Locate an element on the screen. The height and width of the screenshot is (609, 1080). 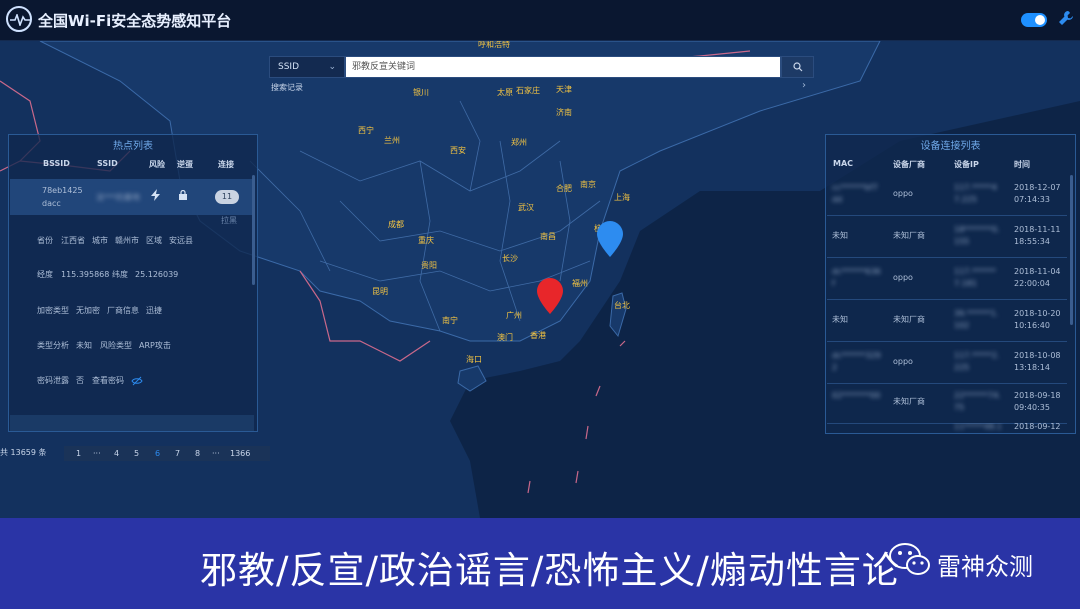
table-row: 11*****48.1 2018-09-12 is located at coordinates (947, 428).